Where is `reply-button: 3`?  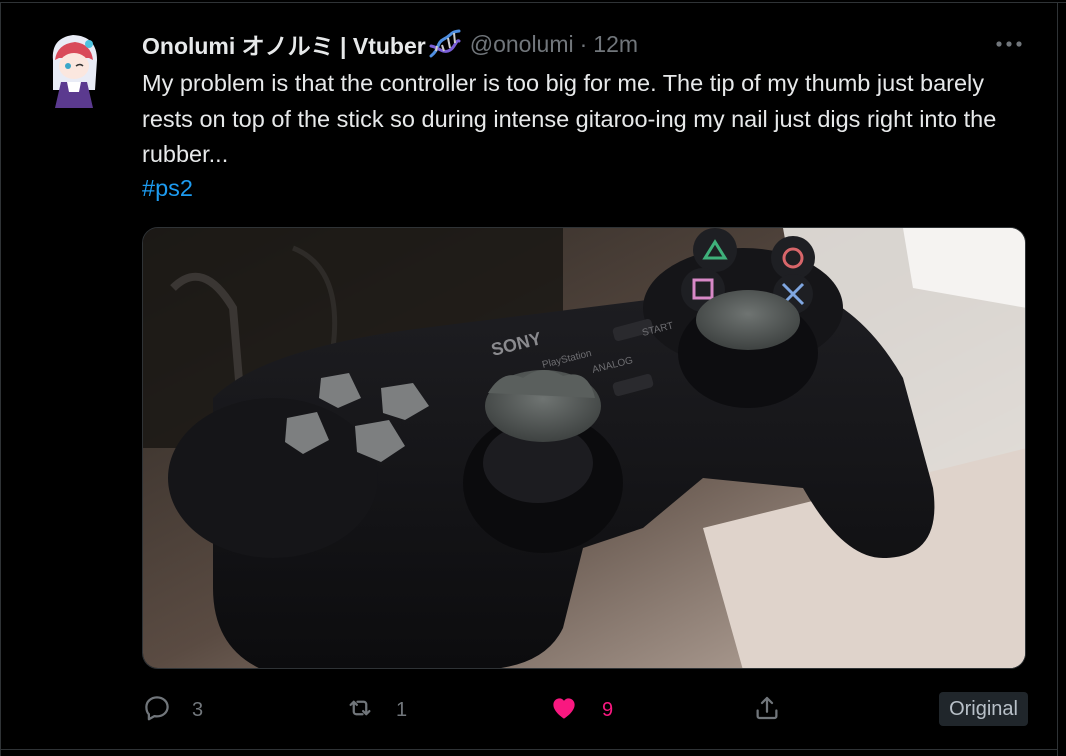 reply-button: 3 is located at coordinates (172, 710).